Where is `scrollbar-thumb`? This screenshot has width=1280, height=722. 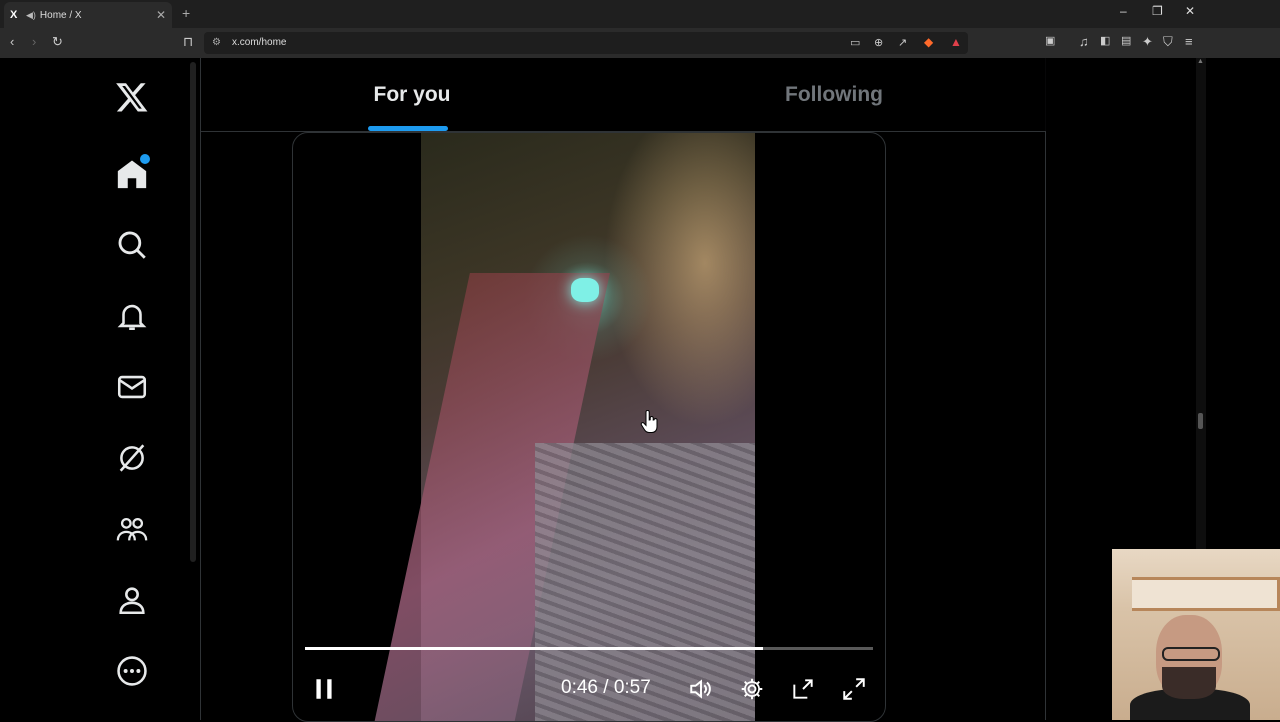
scrollbar-thumb is located at coordinates (1200, 421).